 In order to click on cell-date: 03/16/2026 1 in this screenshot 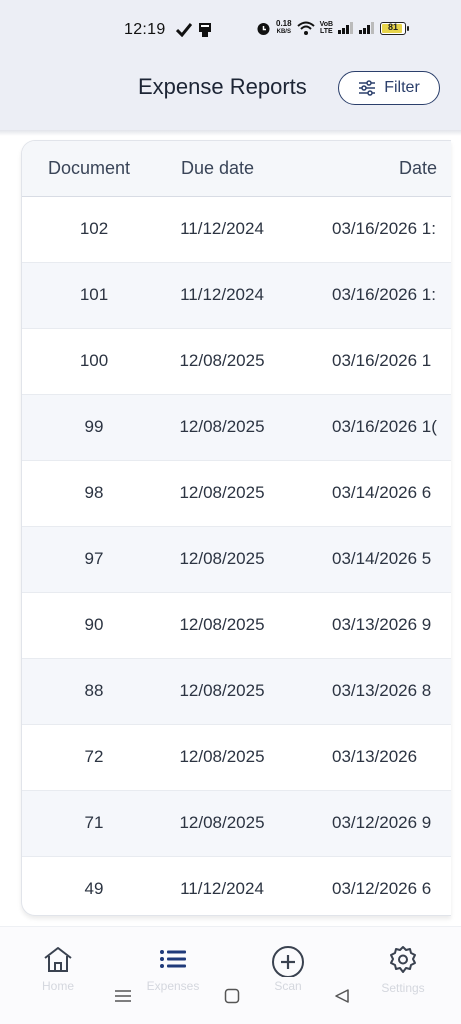, I will do `click(382, 360)`.